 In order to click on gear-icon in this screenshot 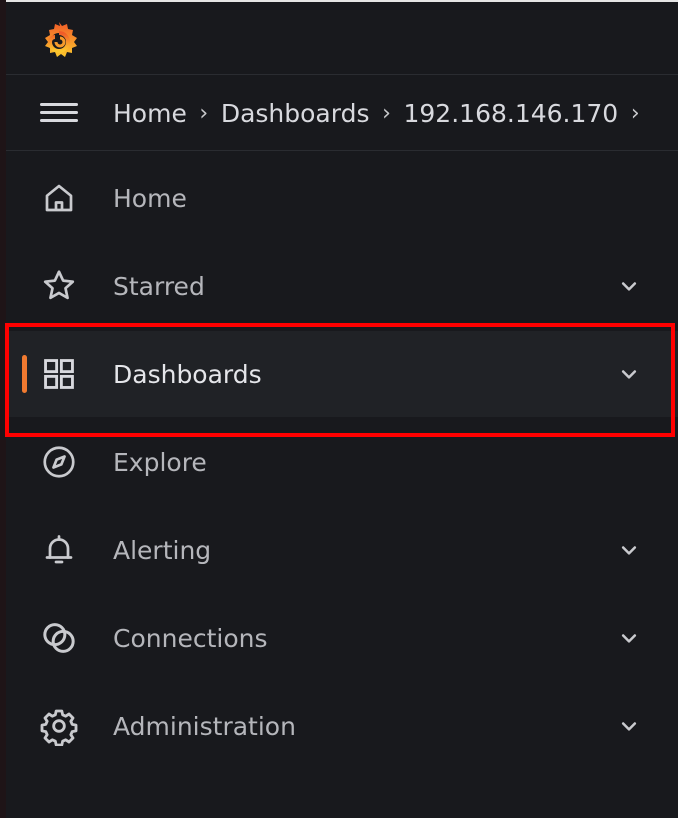, I will do `click(59, 726)`.